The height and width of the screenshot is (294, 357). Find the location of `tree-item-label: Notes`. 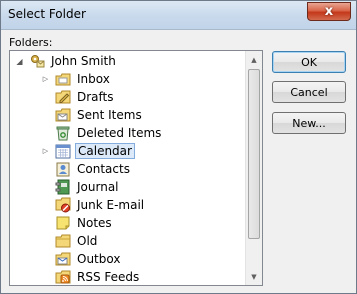

tree-item-label: Notes is located at coordinates (94, 223).